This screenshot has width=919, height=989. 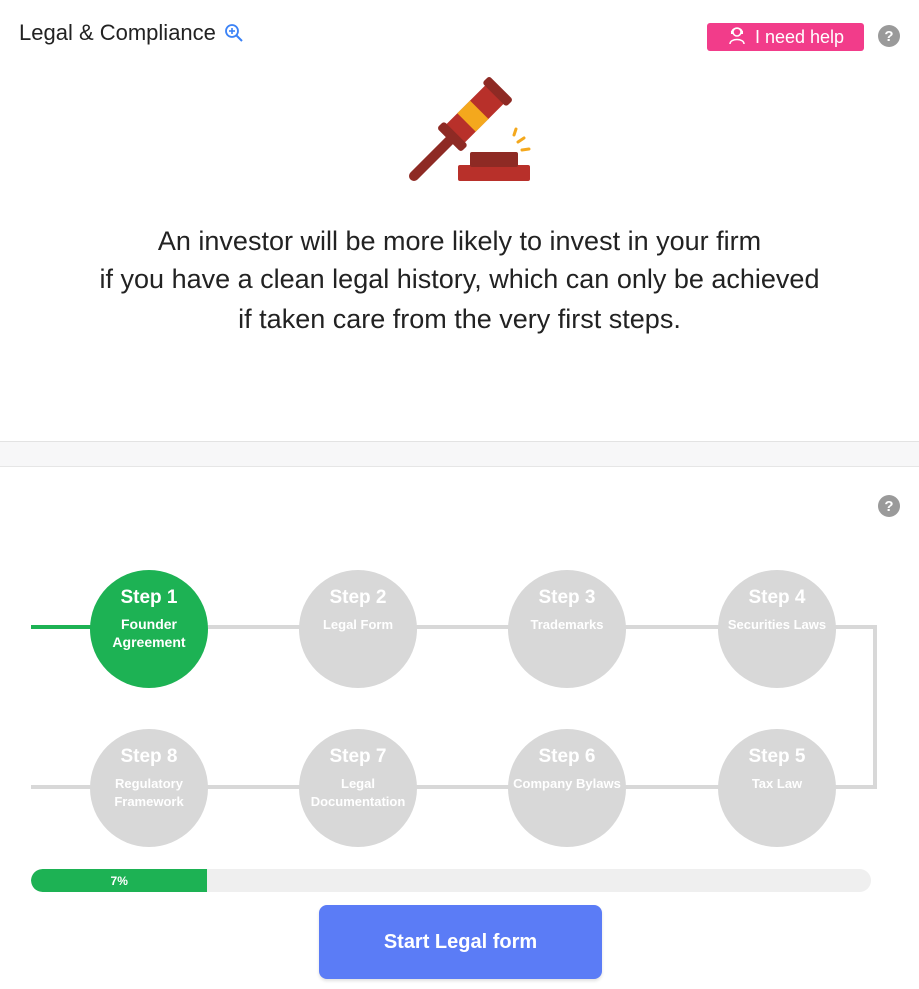 I want to click on progress-label: 7%, so click(x=119, y=880).